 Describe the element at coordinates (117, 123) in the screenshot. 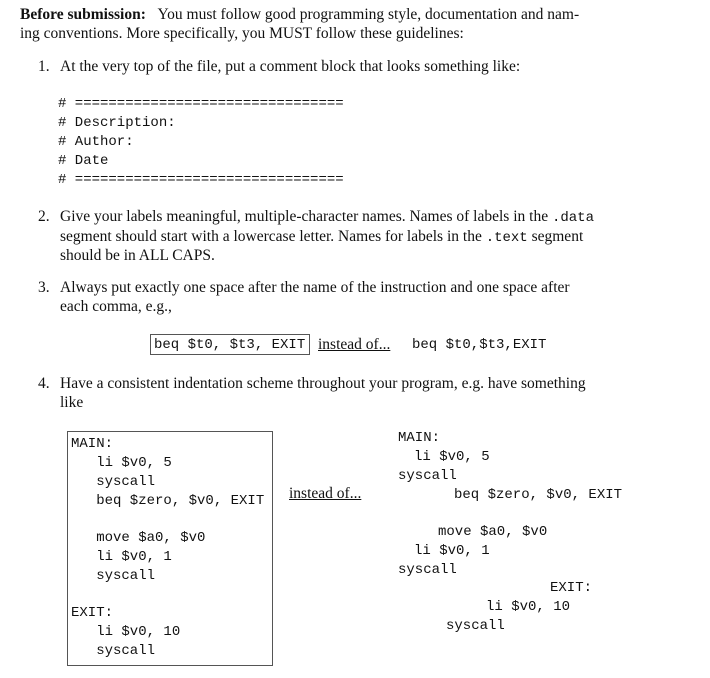

I see `comment-block-line: # Description:` at that location.